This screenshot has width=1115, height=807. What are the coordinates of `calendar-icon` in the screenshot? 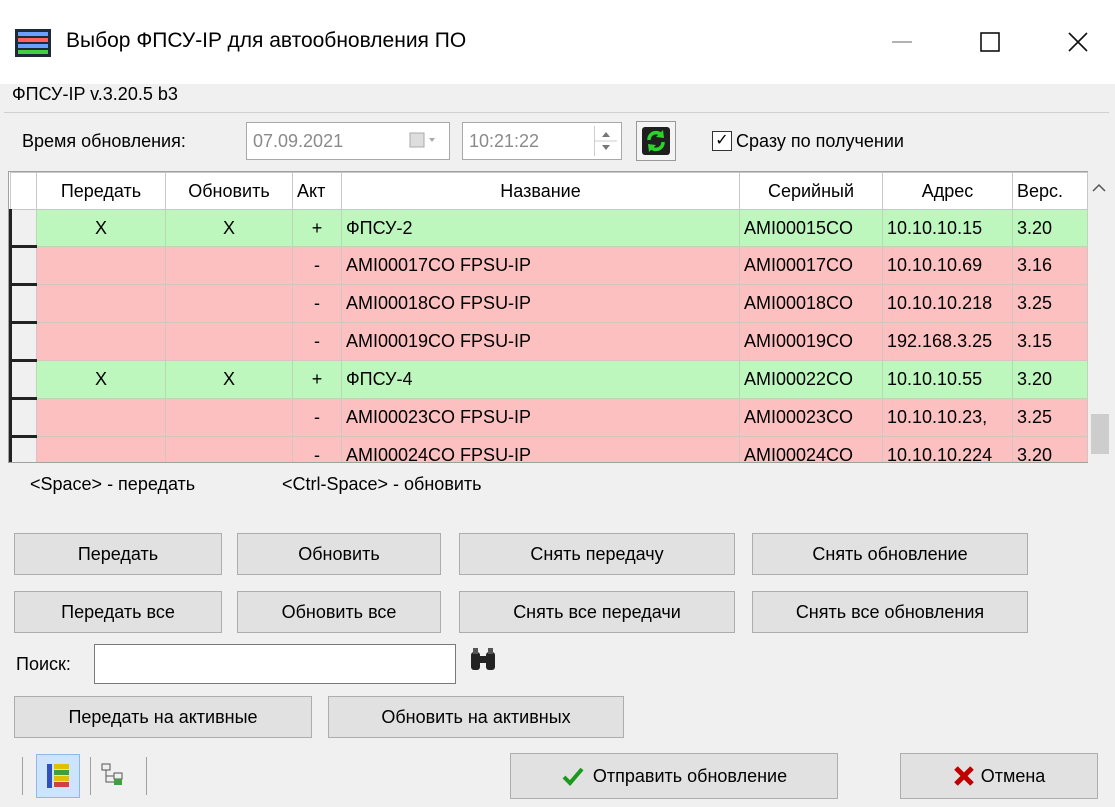 It's located at (424, 143).